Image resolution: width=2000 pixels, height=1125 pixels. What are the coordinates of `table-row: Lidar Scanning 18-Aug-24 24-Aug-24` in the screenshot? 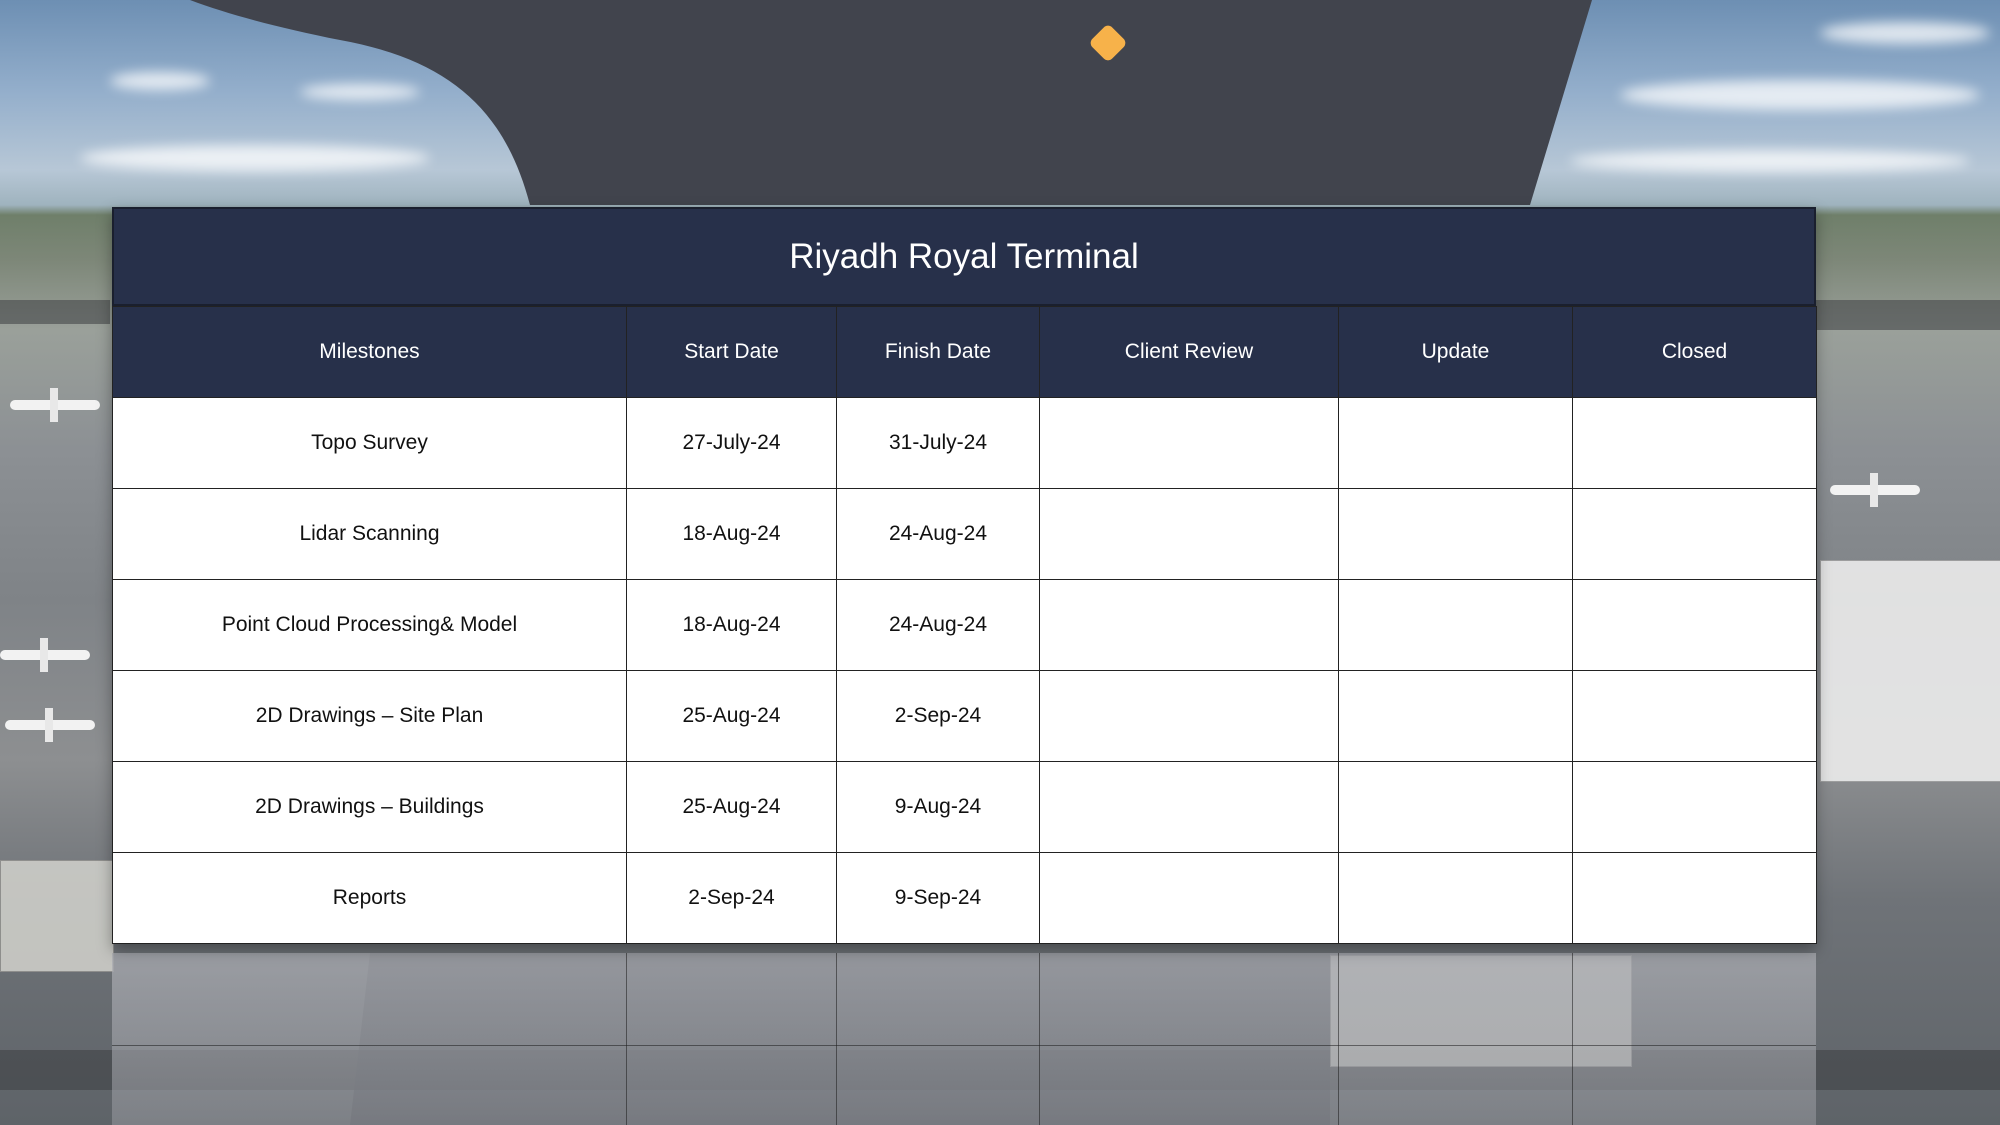 It's located at (964, 534).